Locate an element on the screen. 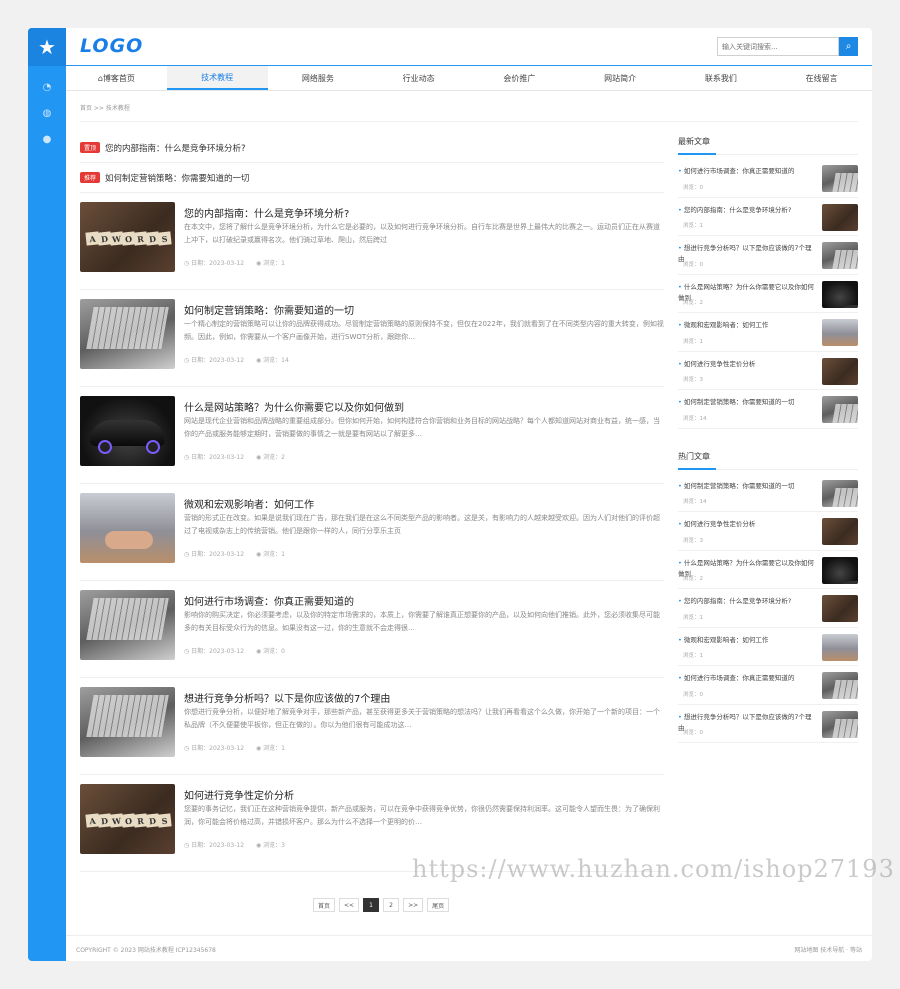 This screenshot has height=989, width=900. nav-label: 行业动态 is located at coordinates (418, 78).